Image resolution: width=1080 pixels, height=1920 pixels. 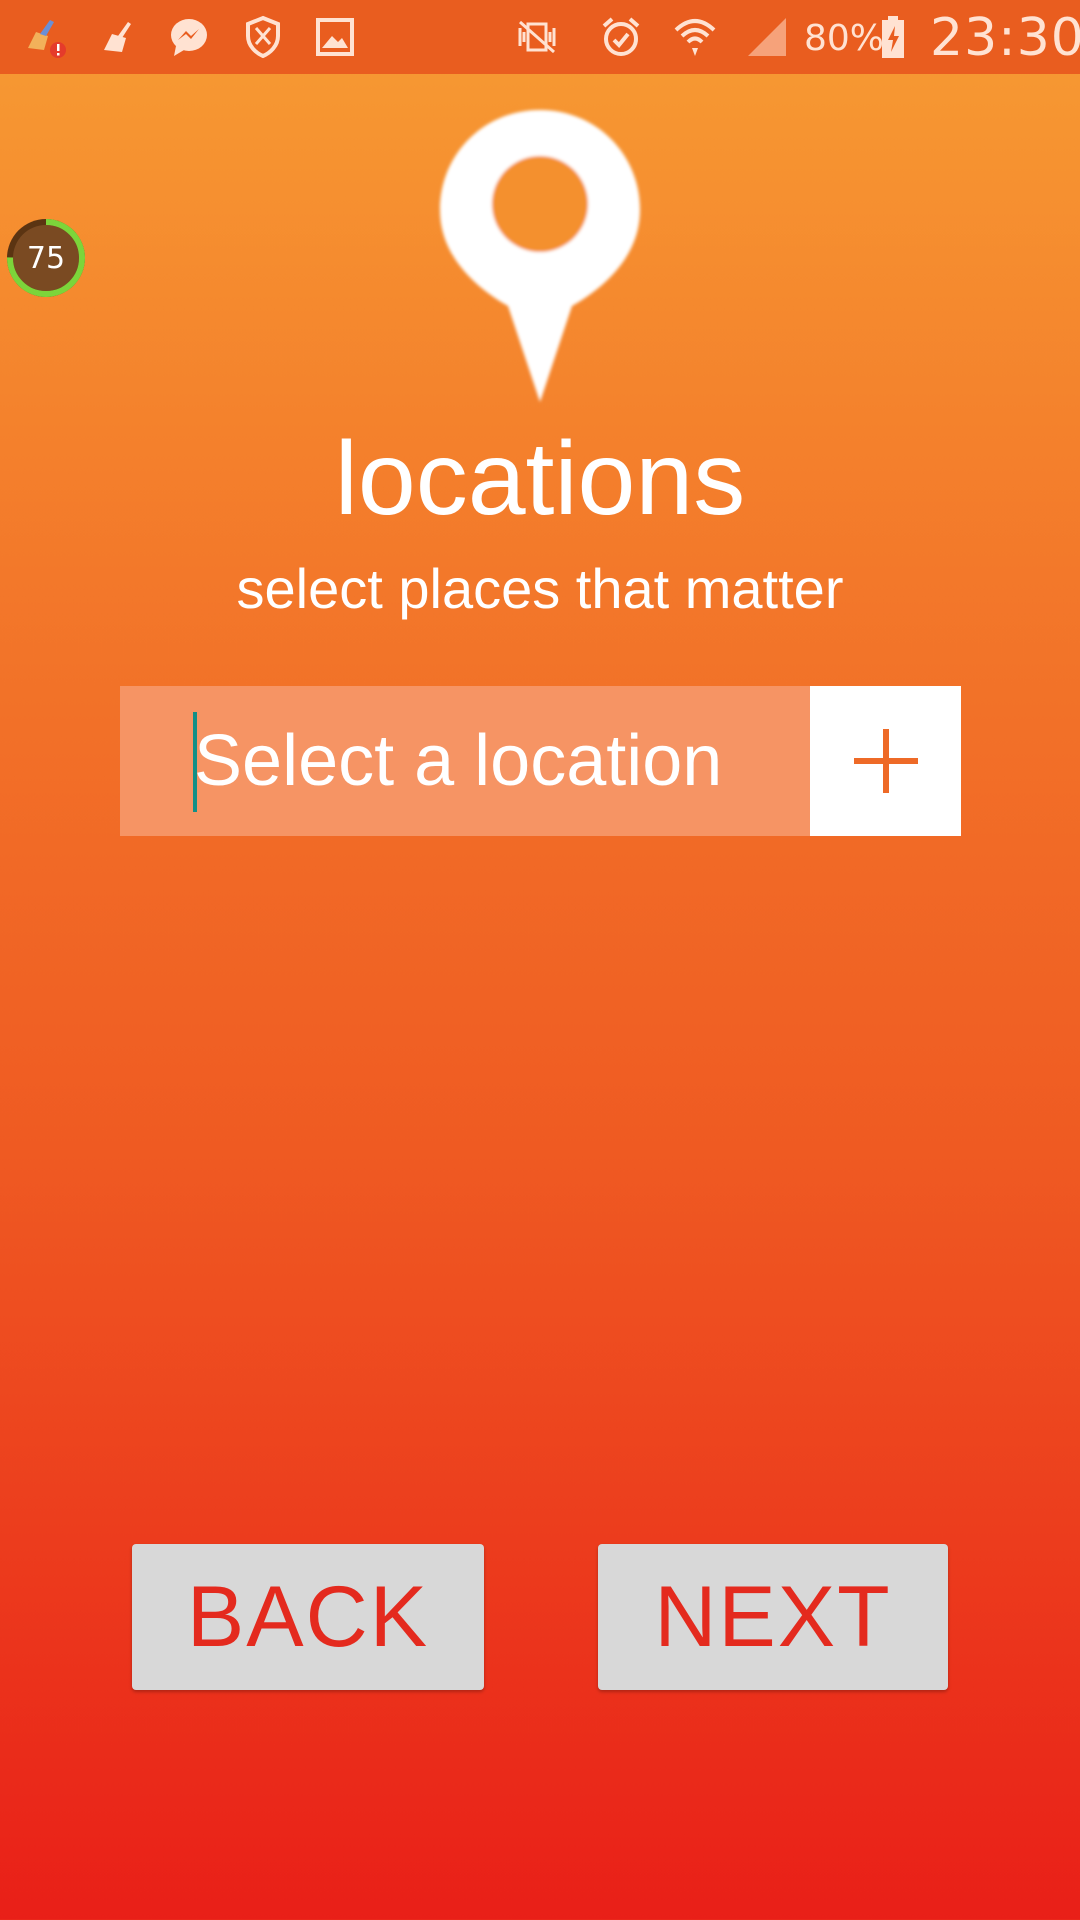 What do you see at coordinates (621, 37) in the screenshot?
I see `alarm-icon` at bounding box center [621, 37].